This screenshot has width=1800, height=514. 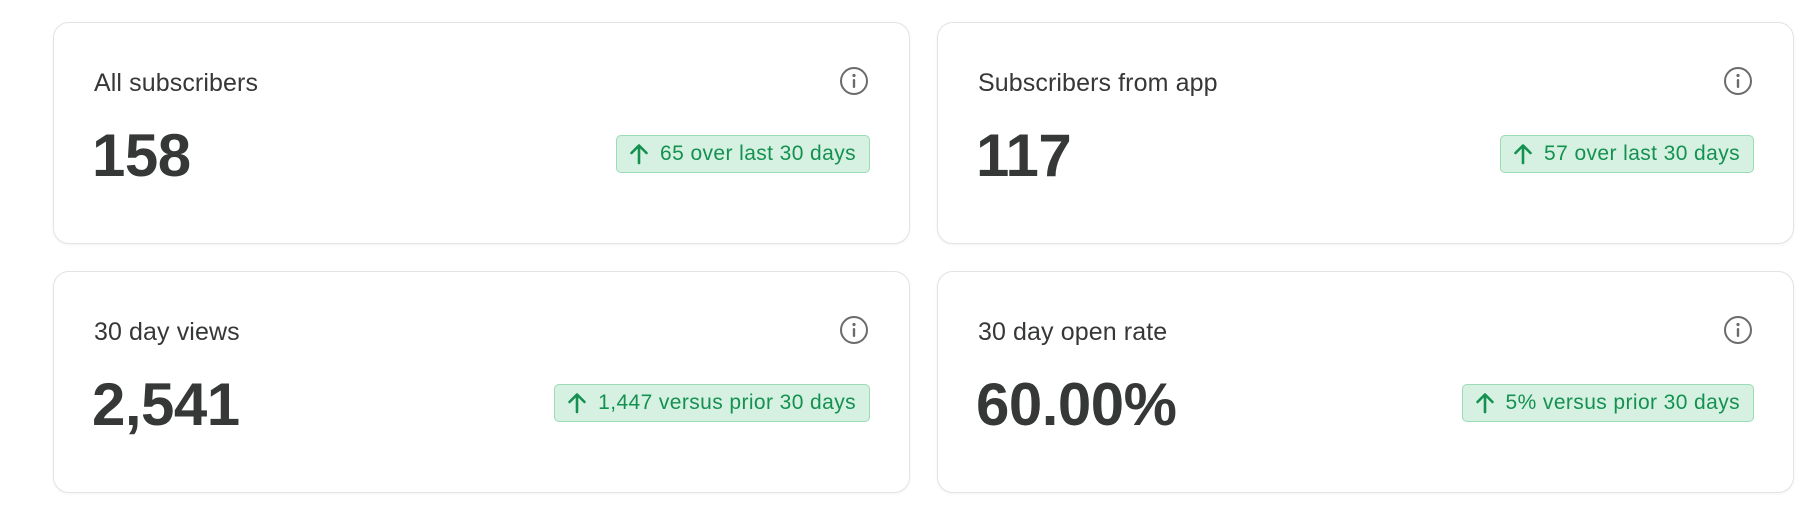 I want to click on stat-title: All subscribers, so click(x=176, y=83).